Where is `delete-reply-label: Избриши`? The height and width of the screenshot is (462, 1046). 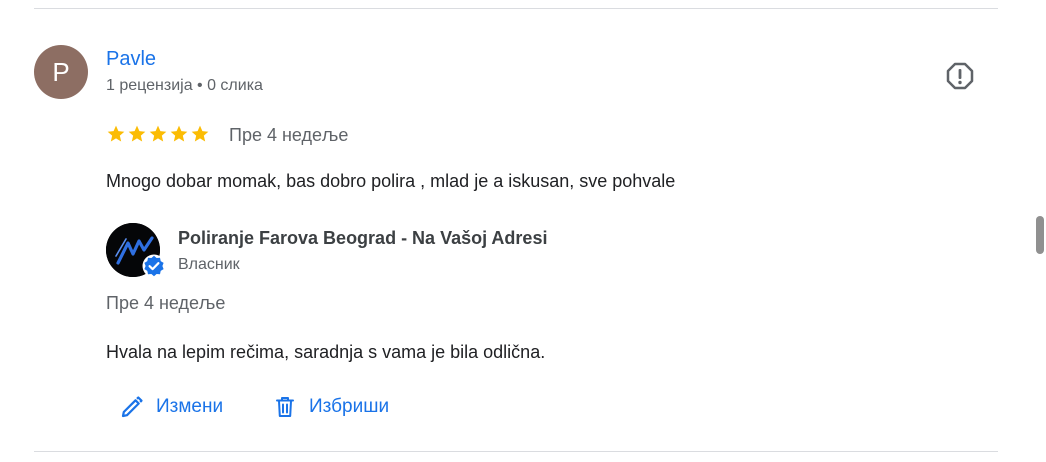 delete-reply-label: Избриши is located at coordinates (349, 406).